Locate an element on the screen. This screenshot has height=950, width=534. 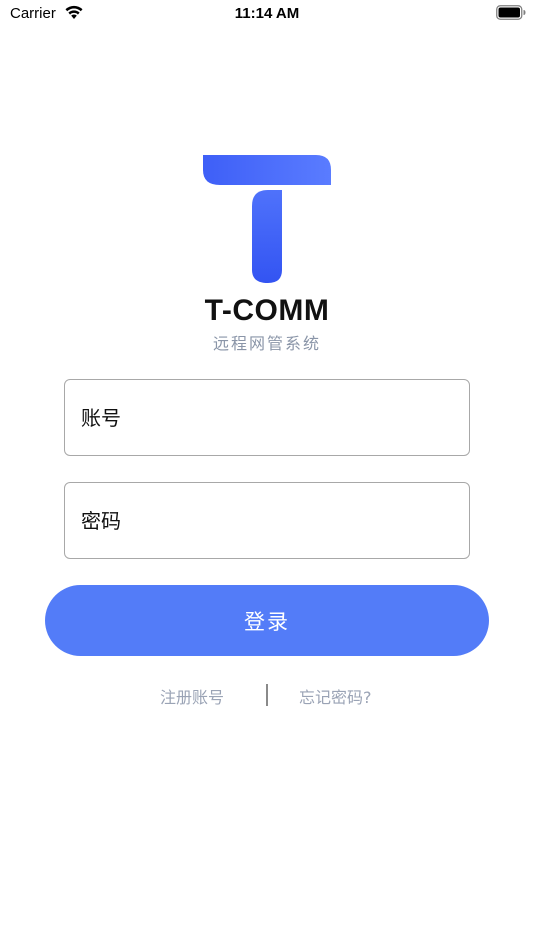
clock: 11:14 AM is located at coordinates (267, 13).